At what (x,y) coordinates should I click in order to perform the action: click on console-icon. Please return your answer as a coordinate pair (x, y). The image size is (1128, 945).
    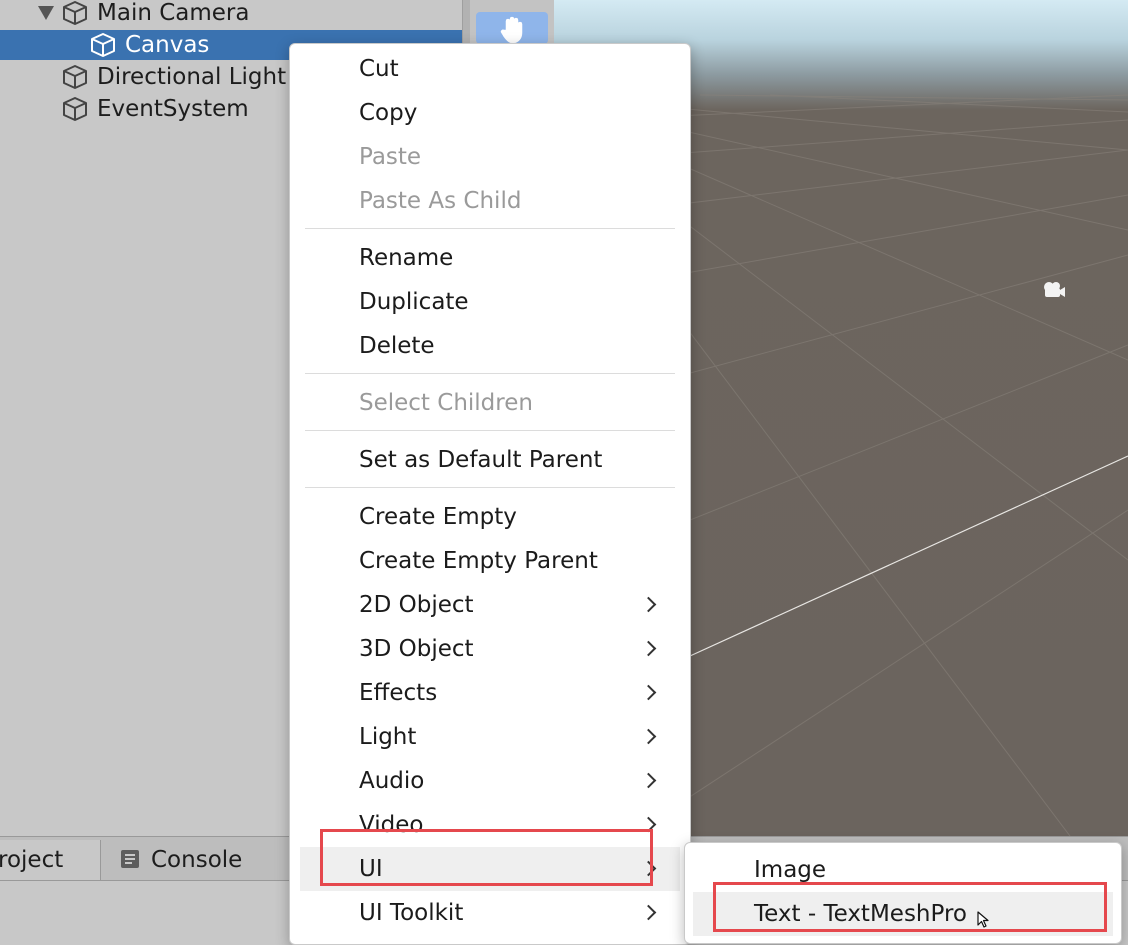
    Looking at the image, I should click on (130, 859).